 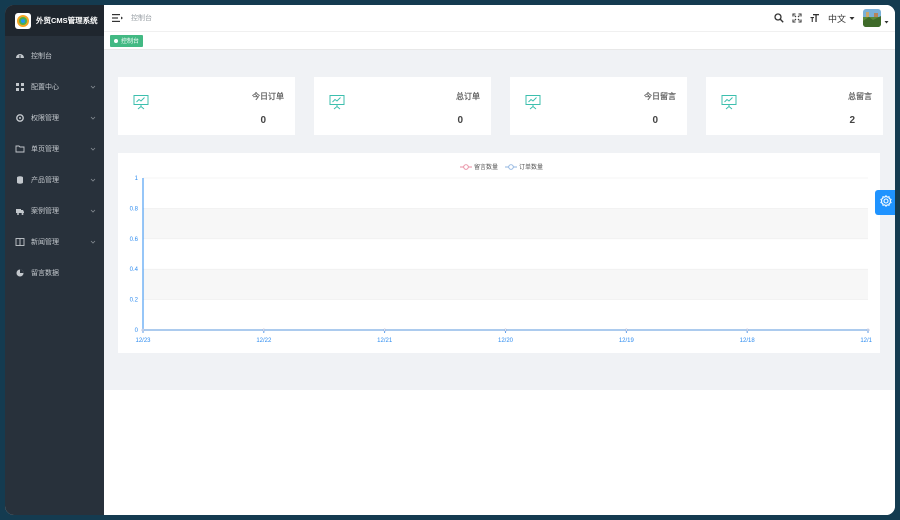 I want to click on sidebar-item-news: 新闻管理, so click(x=54, y=241).